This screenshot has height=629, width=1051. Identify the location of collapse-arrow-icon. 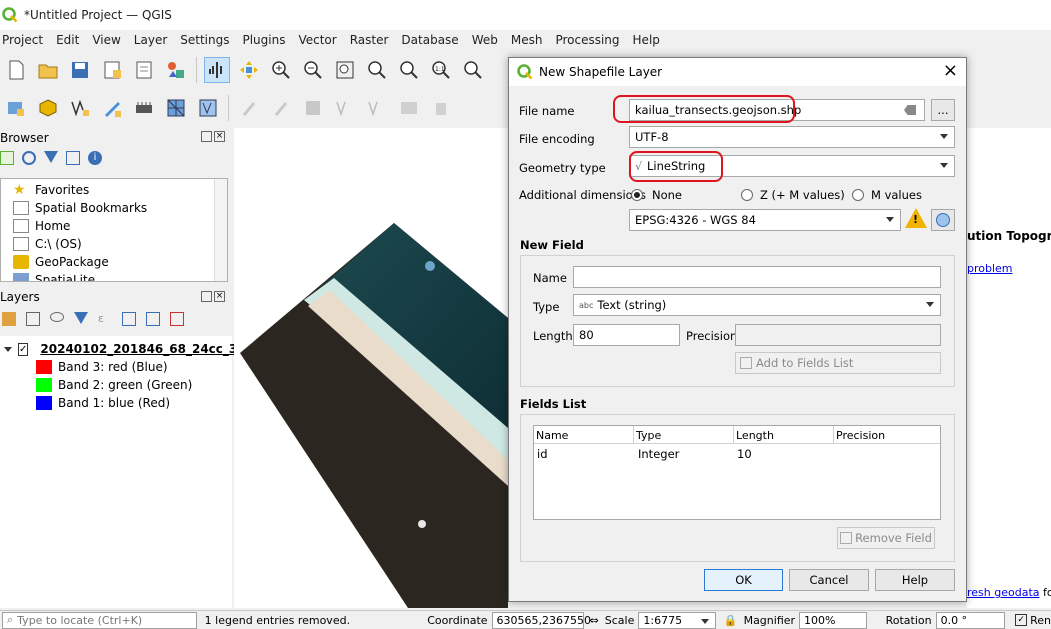
(8, 349).